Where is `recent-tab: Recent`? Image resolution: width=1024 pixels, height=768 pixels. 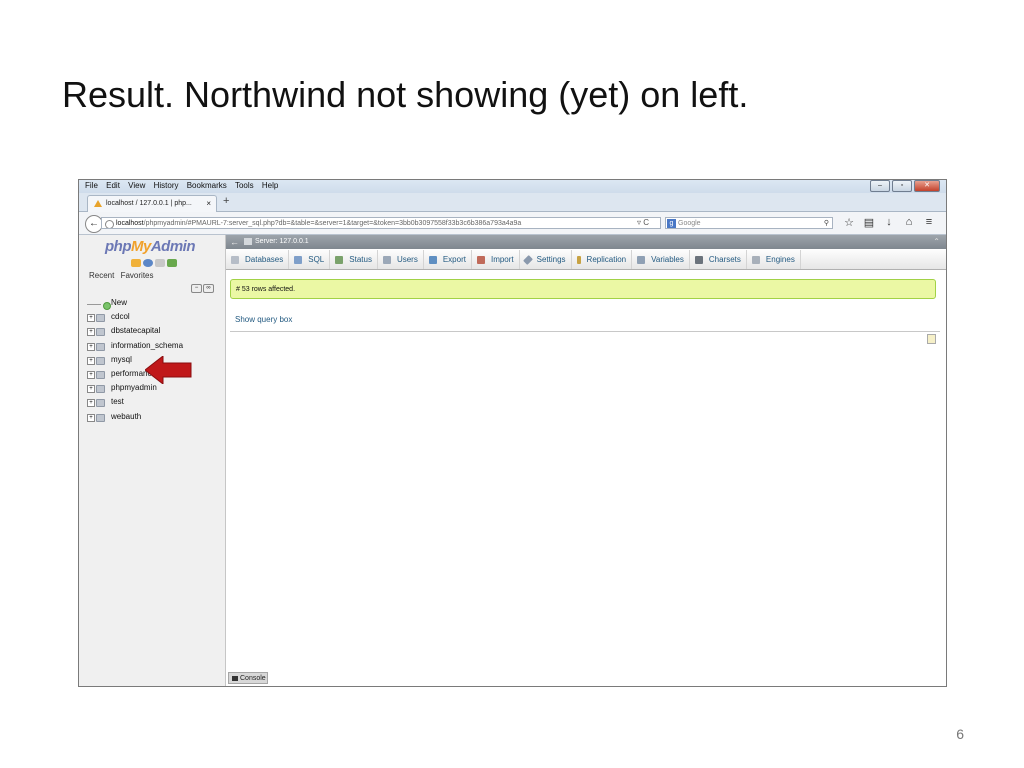 recent-tab: Recent is located at coordinates (101, 275).